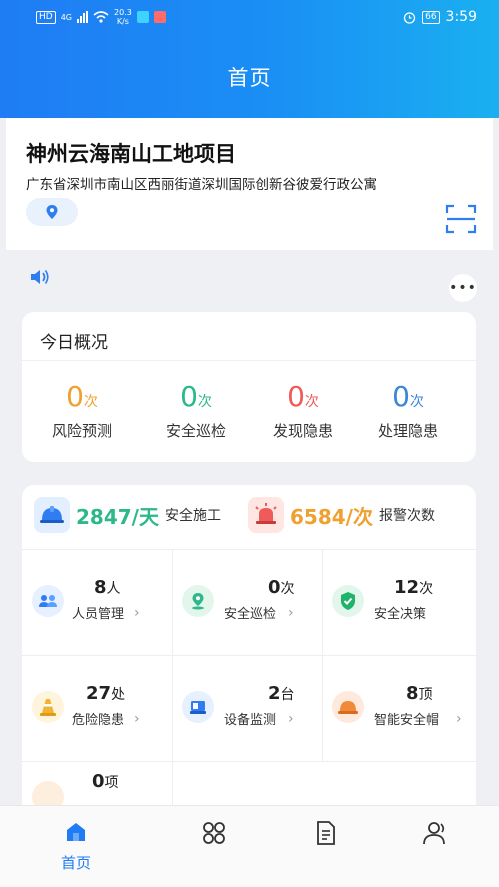 The image size is (499, 887). What do you see at coordinates (302, 431) in the screenshot?
I see `stat-label: 发现隐患` at bounding box center [302, 431].